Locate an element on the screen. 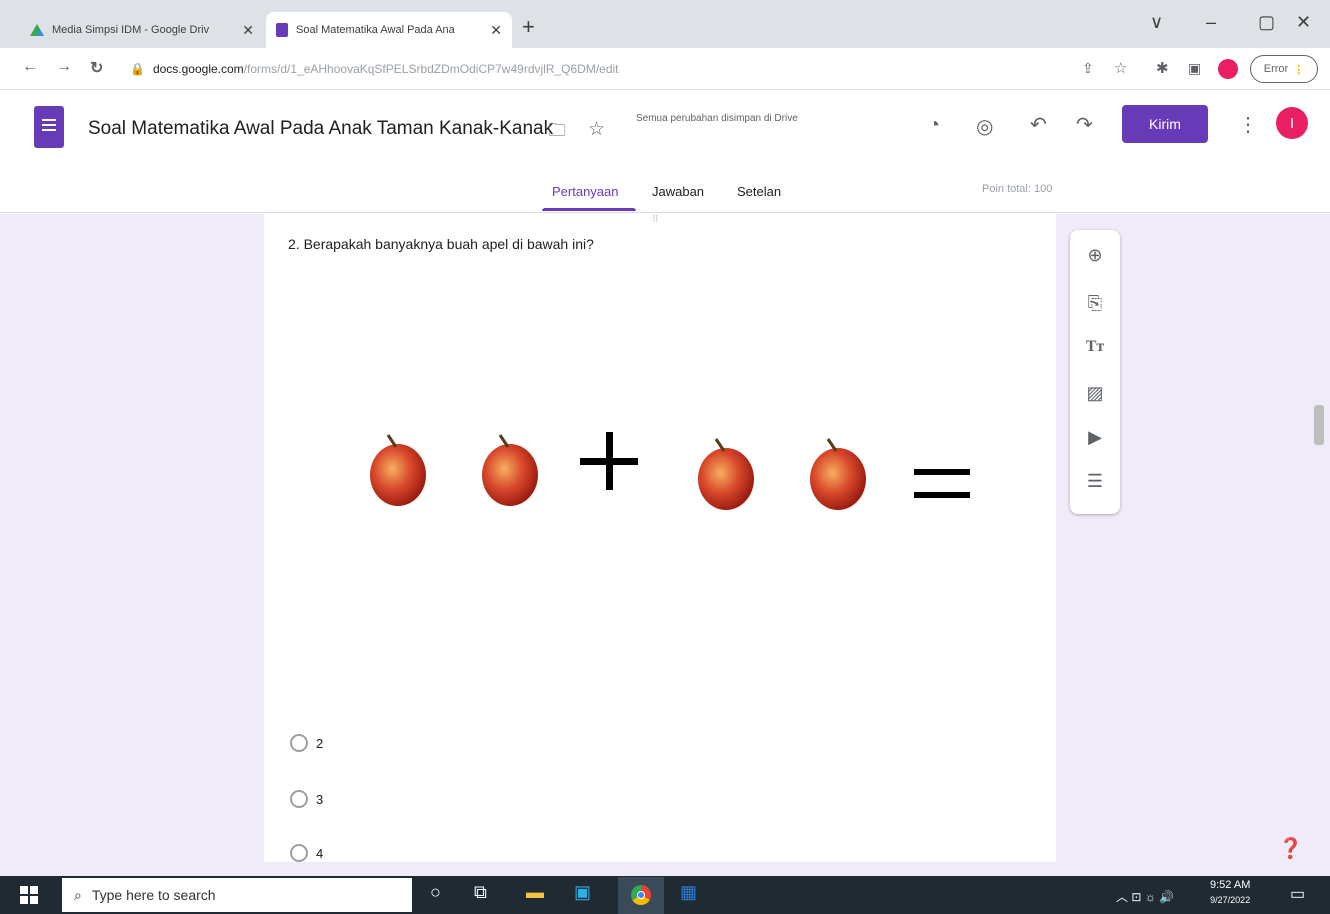 Image resolution: width=1330 pixels, height=914 pixels. tab-search-icon: ∨ is located at coordinates (1156, 22).